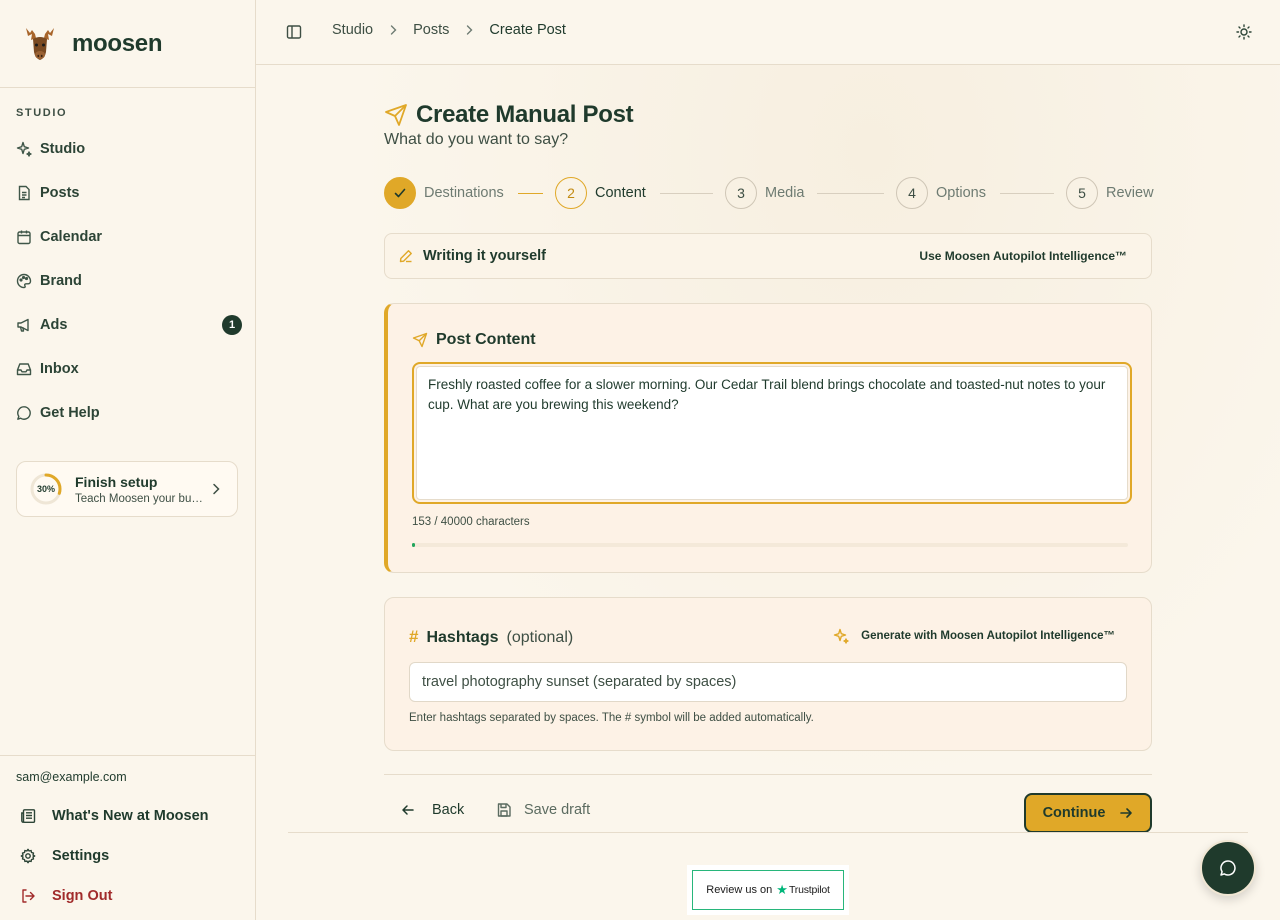  What do you see at coordinates (431, 30) in the screenshot?
I see `breadcrumb-posts: Posts` at bounding box center [431, 30].